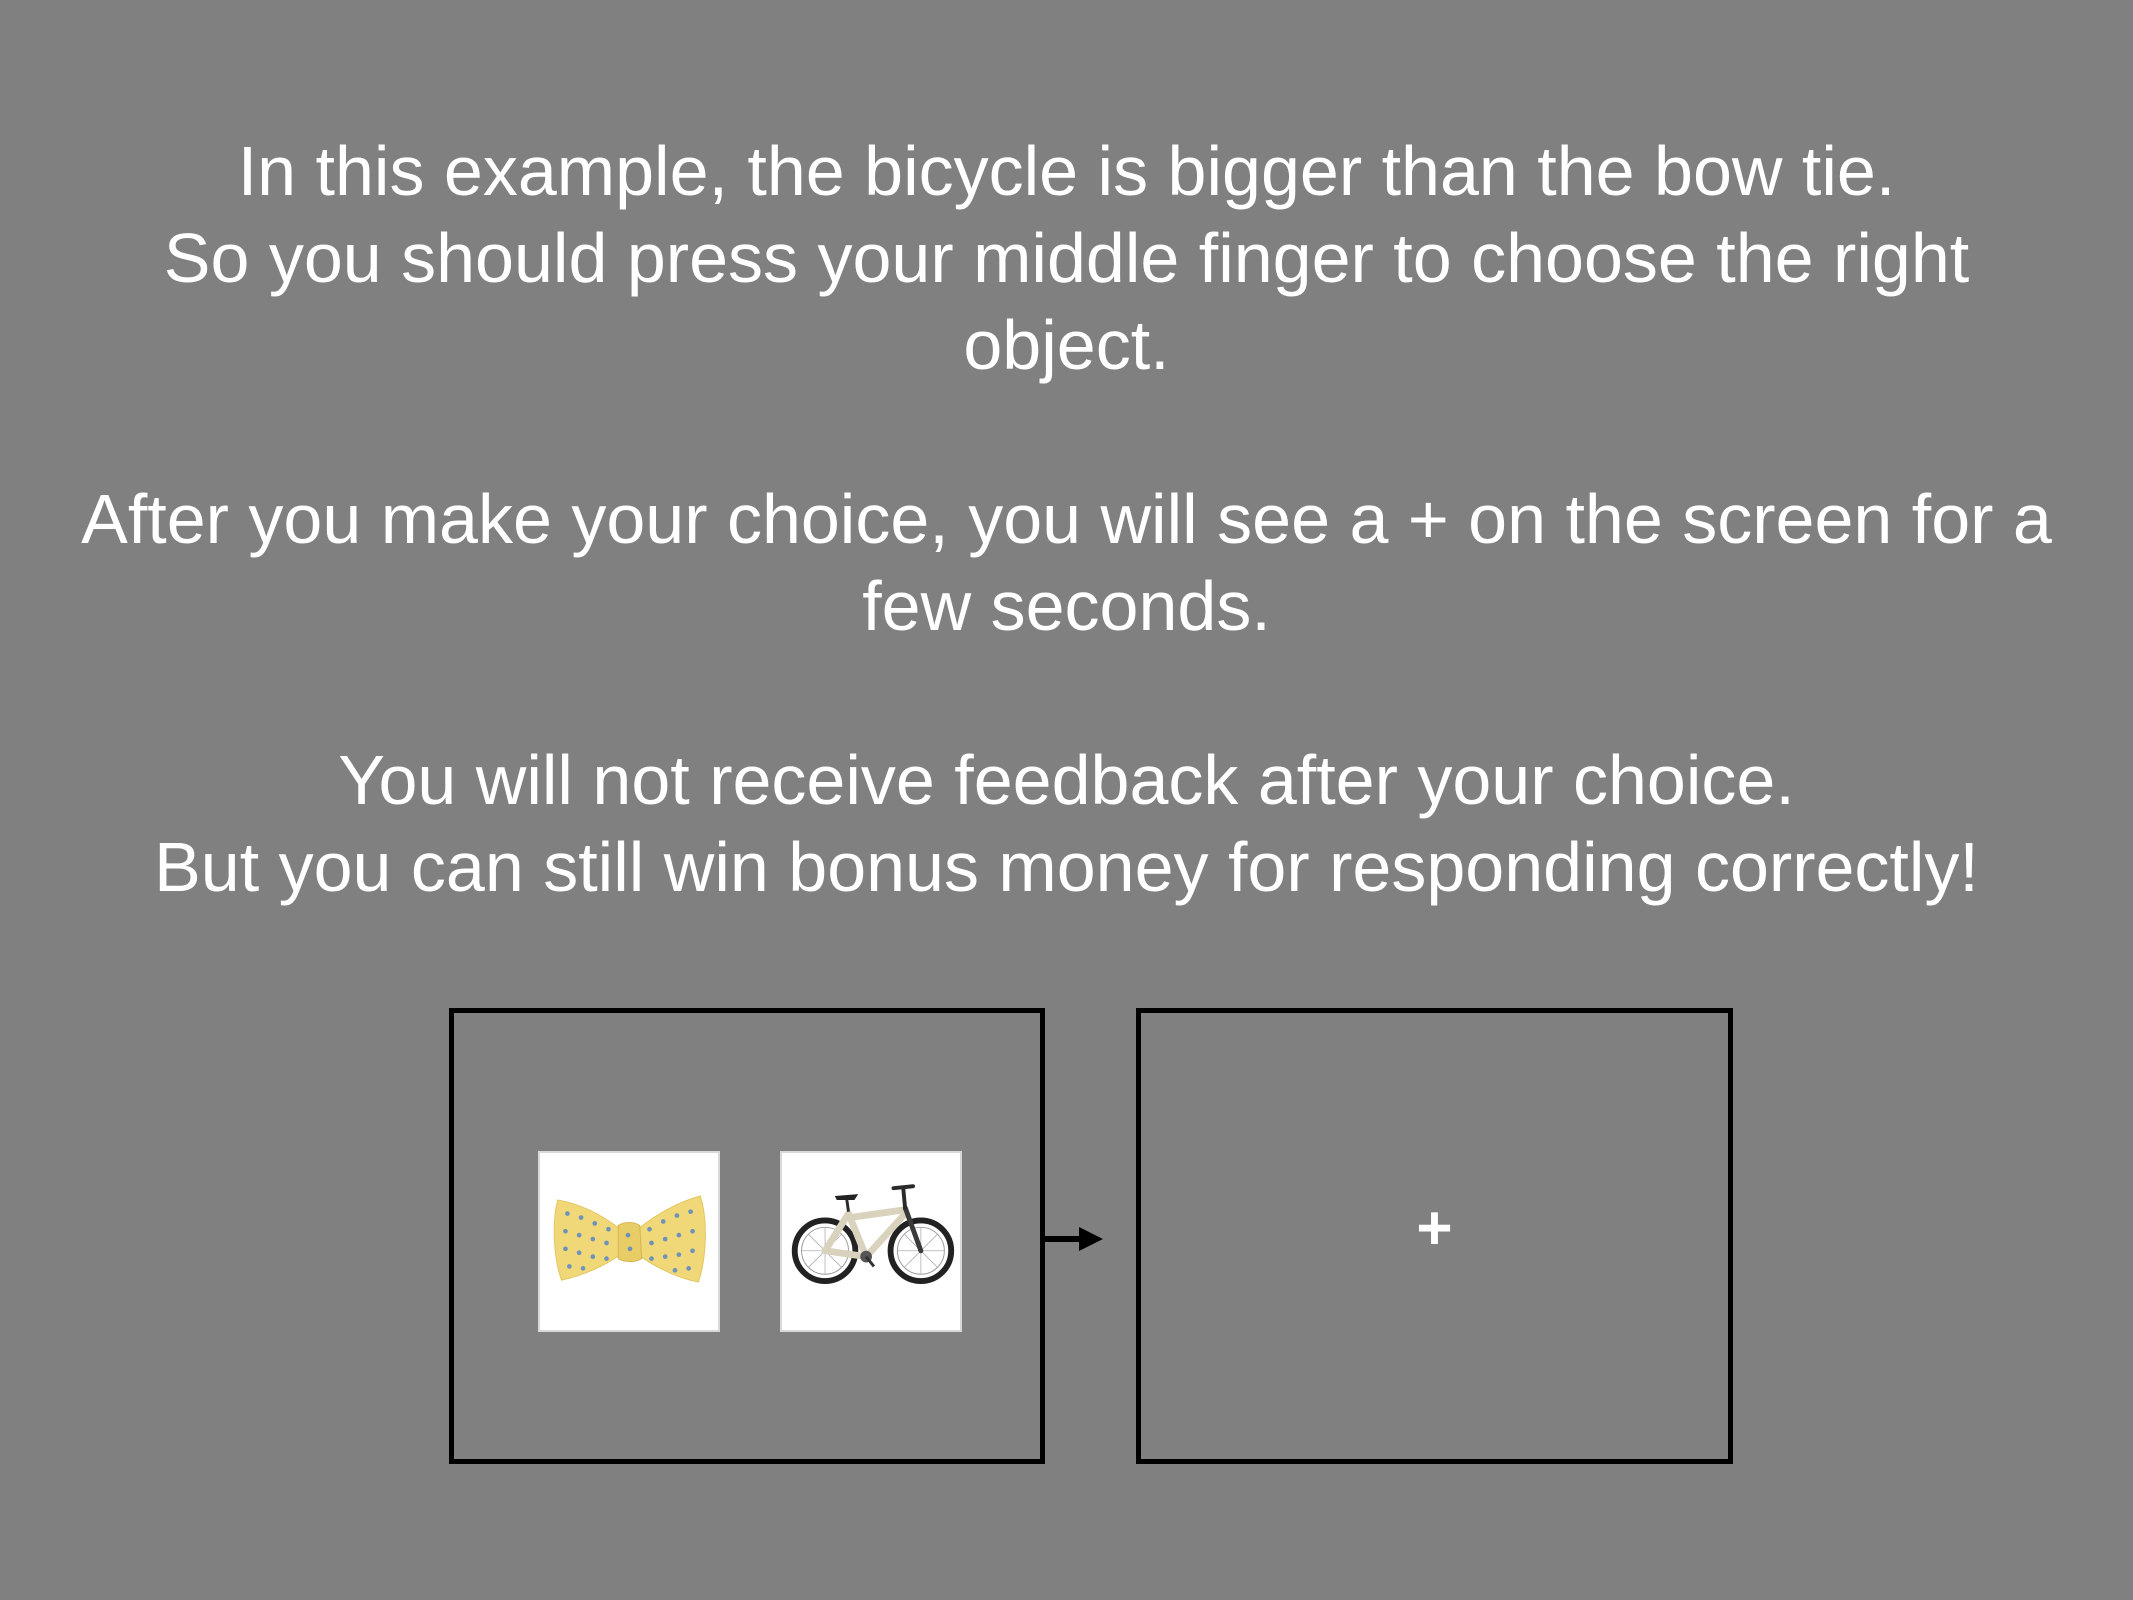  I want to click on fixation-screen-frame: +, so click(1434, 1236).